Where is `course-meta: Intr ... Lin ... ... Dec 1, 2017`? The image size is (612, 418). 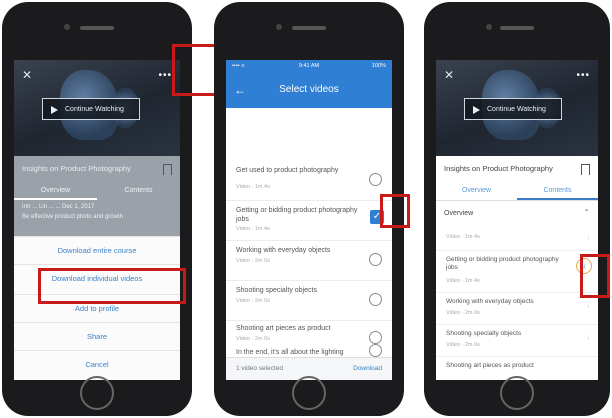 course-meta: Intr ... Lin ... ... Dec 1, 2017 is located at coordinates (58, 207).